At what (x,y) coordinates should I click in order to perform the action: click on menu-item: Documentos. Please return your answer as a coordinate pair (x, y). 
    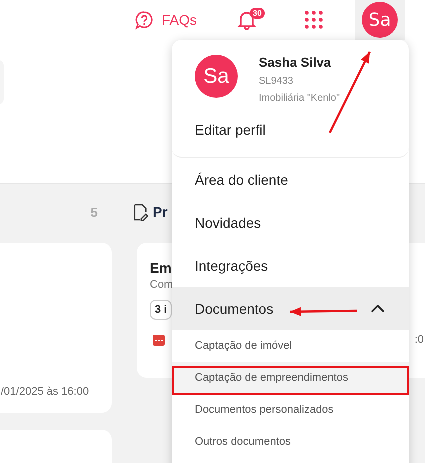
    Looking at the image, I should click on (290, 308).